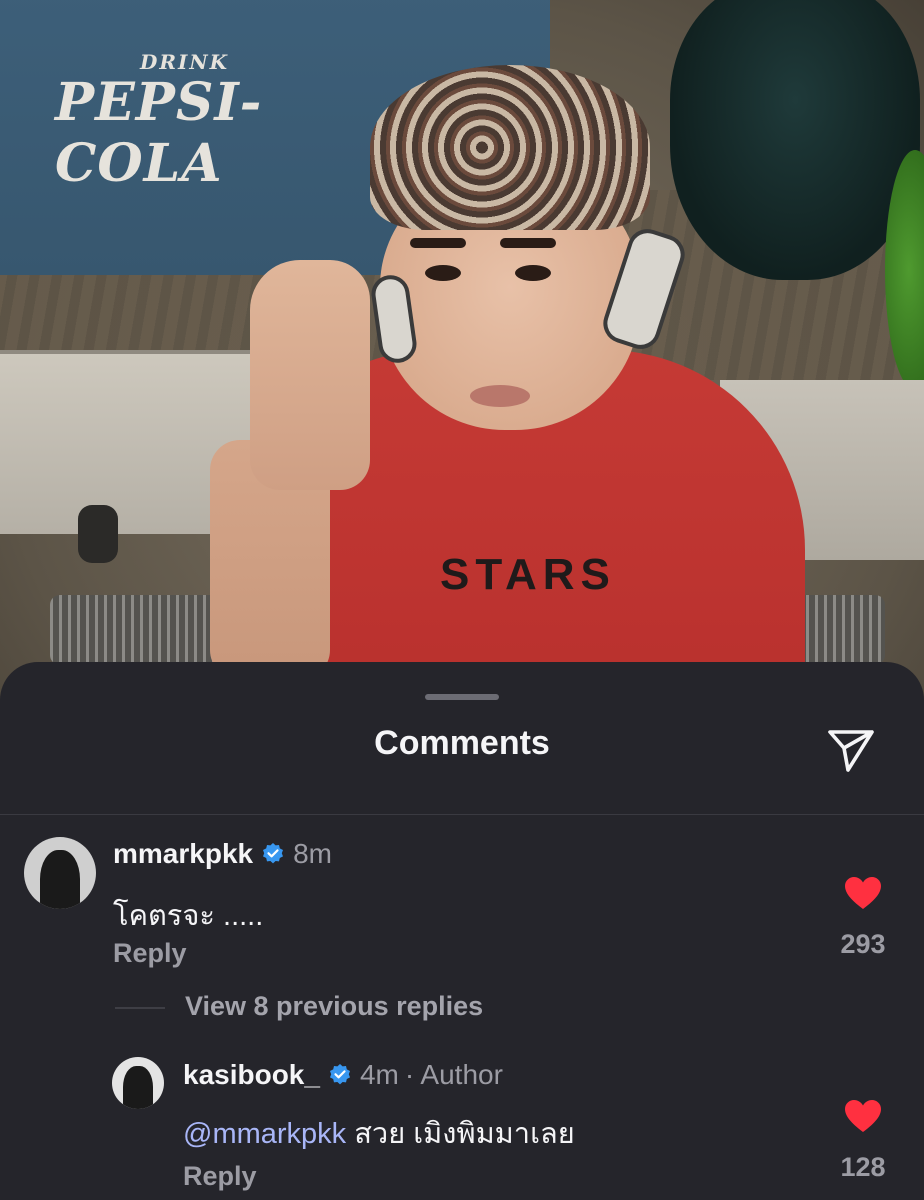 The height and width of the screenshot is (1200, 924). What do you see at coordinates (183, 854) in the screenshot?
I see `comment-username: mmarkpkk` at bounding box center [183, 854].